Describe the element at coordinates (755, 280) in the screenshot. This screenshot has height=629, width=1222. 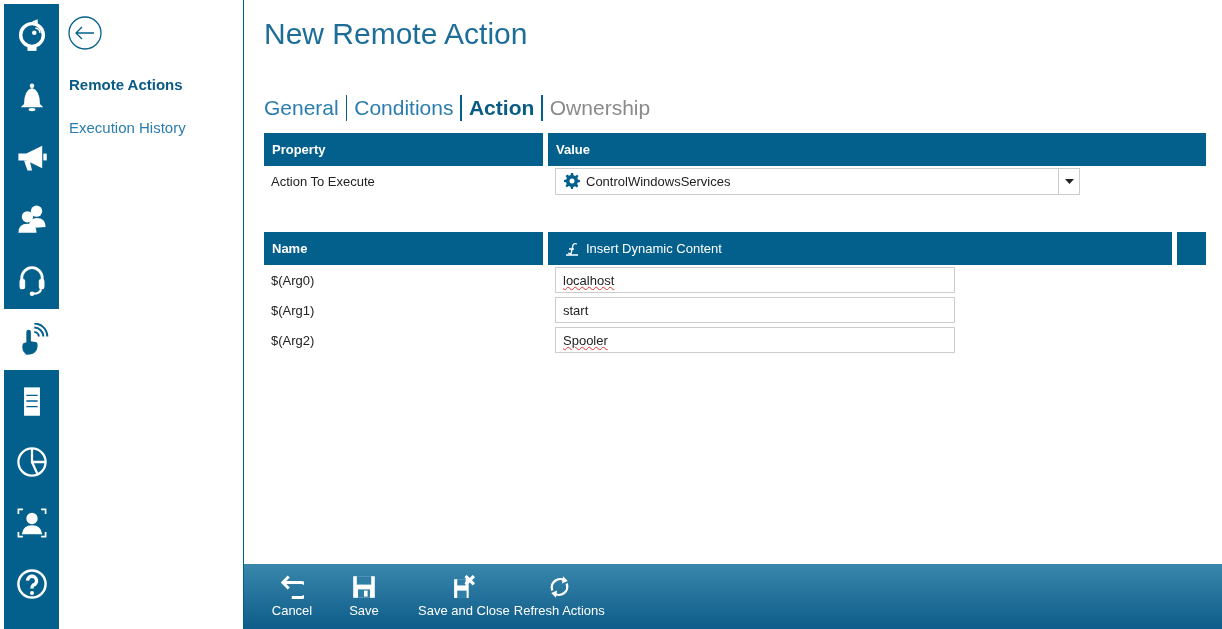
I see `input-field: localhost` at that location.